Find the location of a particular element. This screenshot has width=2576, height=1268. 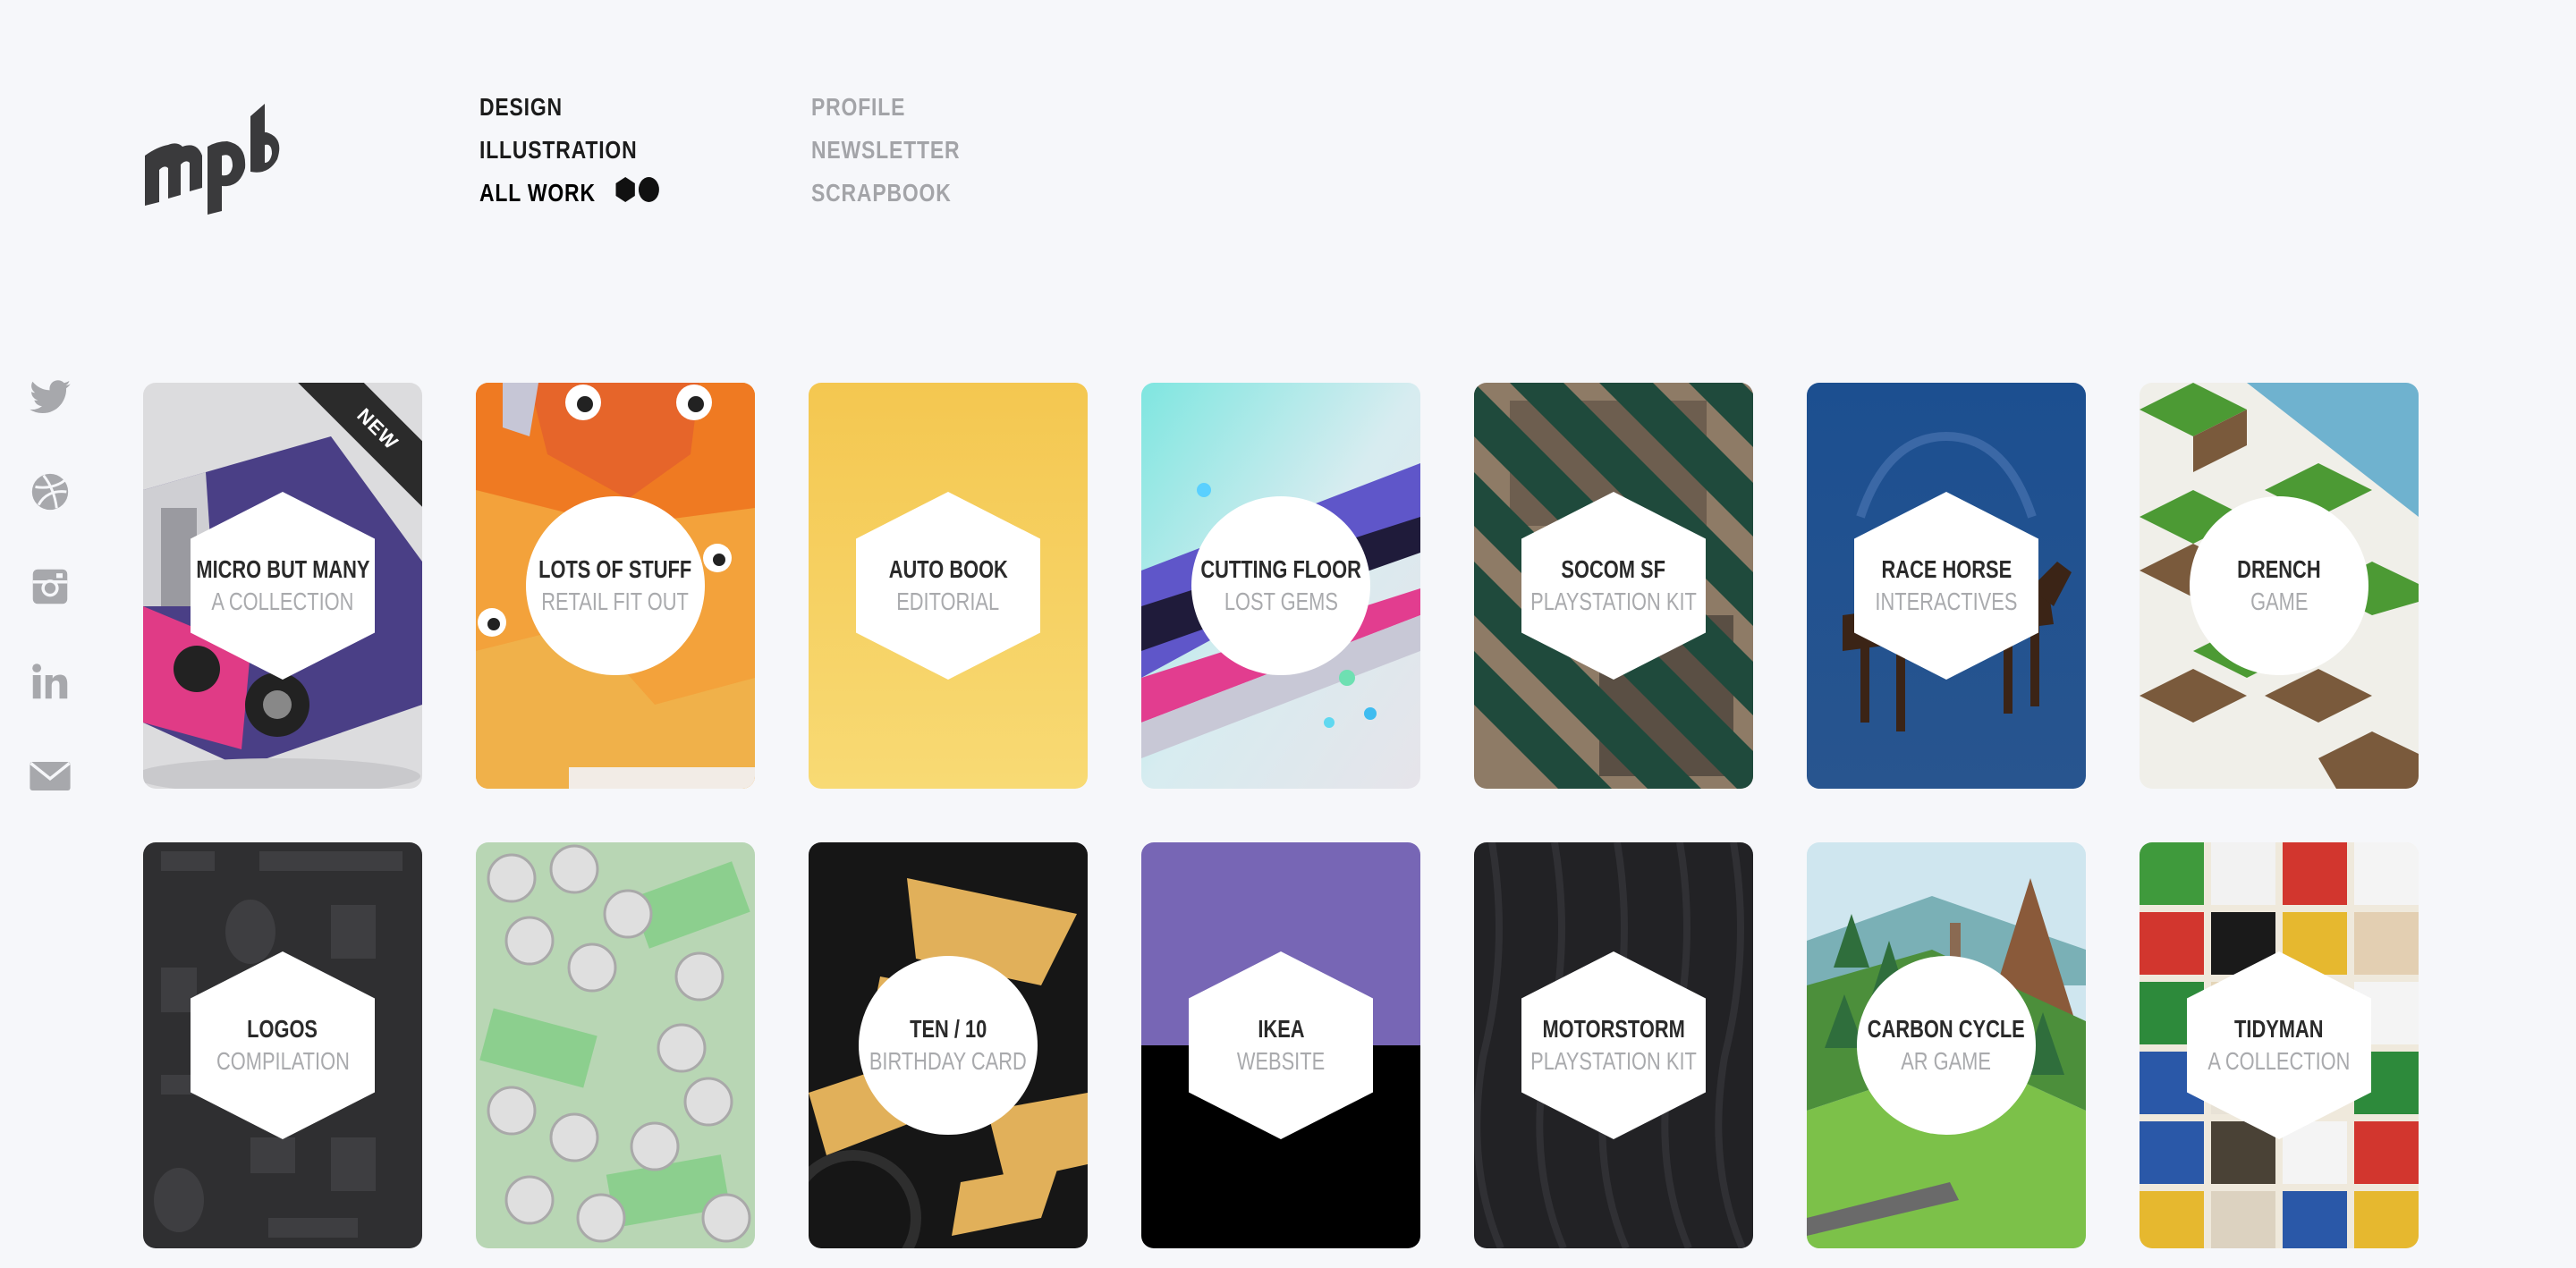

active-indicator-icon is located at coordinates (638, 194).